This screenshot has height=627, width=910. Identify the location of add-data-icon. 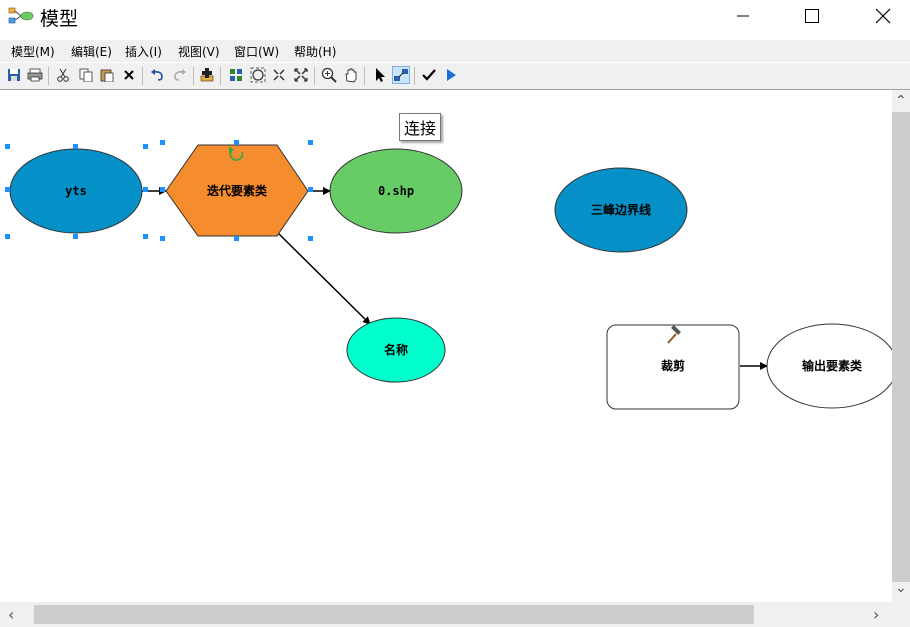
(207, 75).